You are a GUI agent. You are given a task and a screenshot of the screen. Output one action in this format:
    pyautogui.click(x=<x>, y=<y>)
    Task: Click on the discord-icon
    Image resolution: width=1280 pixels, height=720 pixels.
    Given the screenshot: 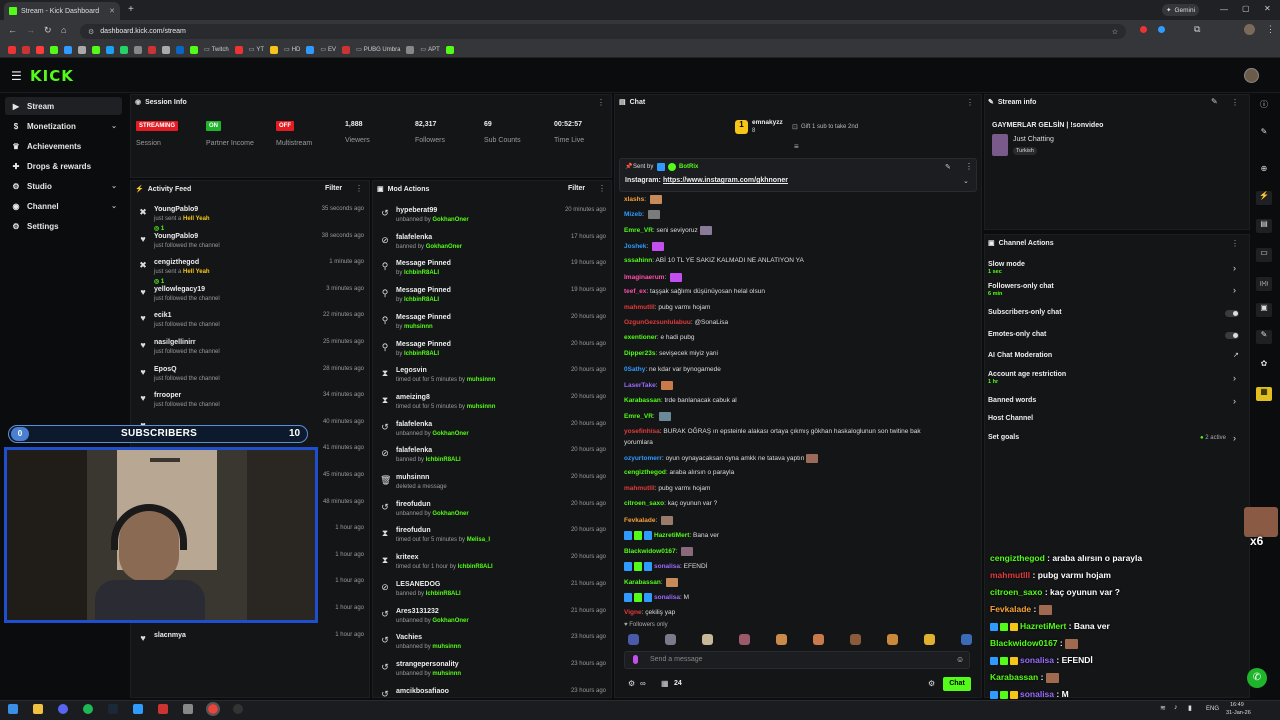 What is the action you would take?
    pyautogui.click(x=63, y=709)
    